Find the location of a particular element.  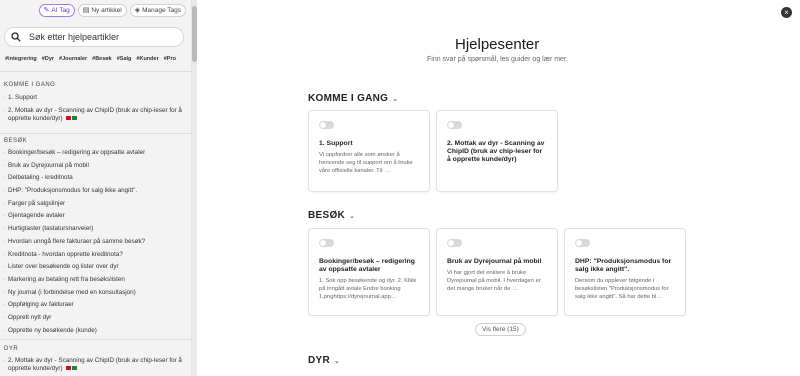

close-icon: × is located at coordinates (786, 12).